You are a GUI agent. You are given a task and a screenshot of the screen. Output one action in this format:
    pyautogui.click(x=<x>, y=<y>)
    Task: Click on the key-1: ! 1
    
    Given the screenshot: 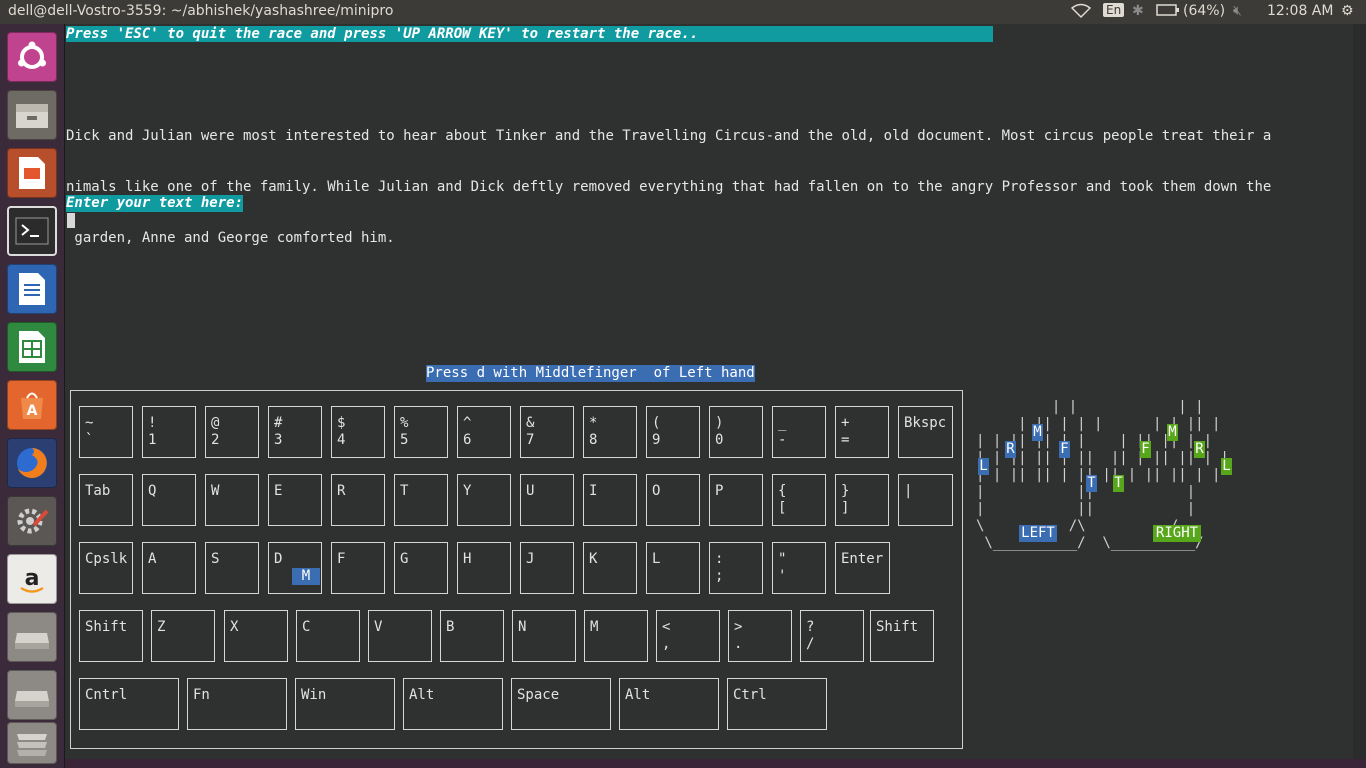 What is the action you would take?
    pyautogui.click(x=169, y=432)
    